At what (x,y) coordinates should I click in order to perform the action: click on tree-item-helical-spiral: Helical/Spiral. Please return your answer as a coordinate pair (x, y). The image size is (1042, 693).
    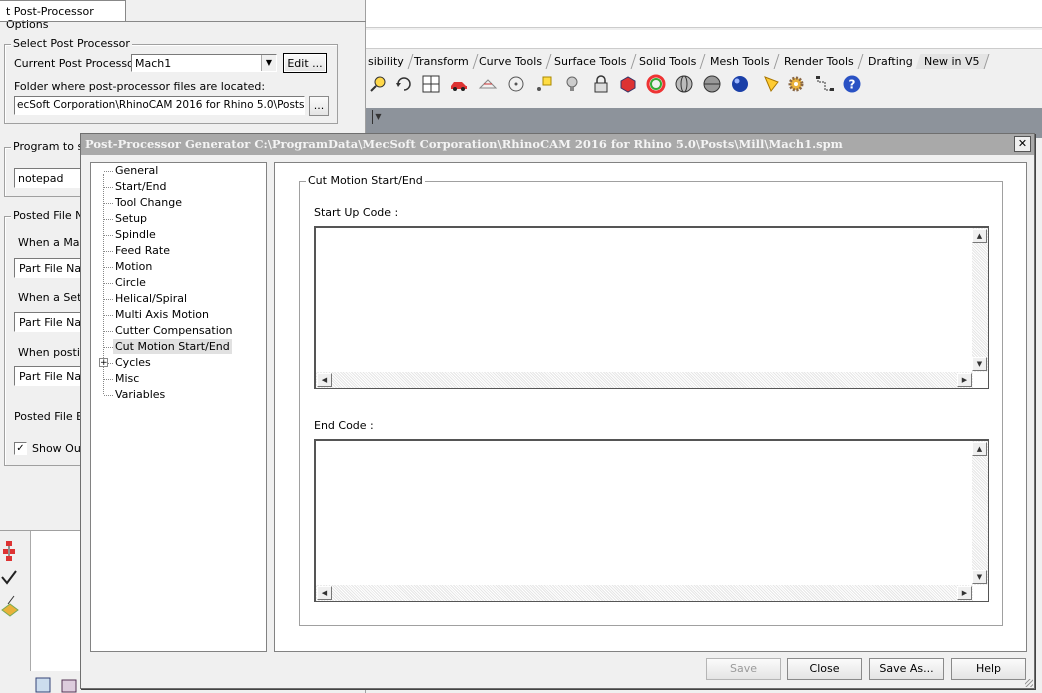
    Looking at the image, I should click on (151, 298).